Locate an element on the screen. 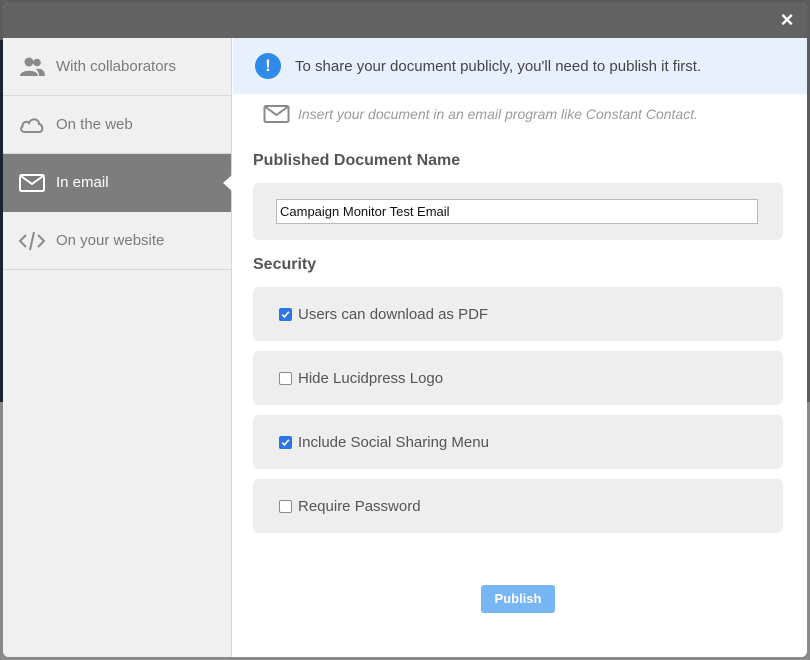  checkbox-download-pdf is located at coordinates (285, 314).